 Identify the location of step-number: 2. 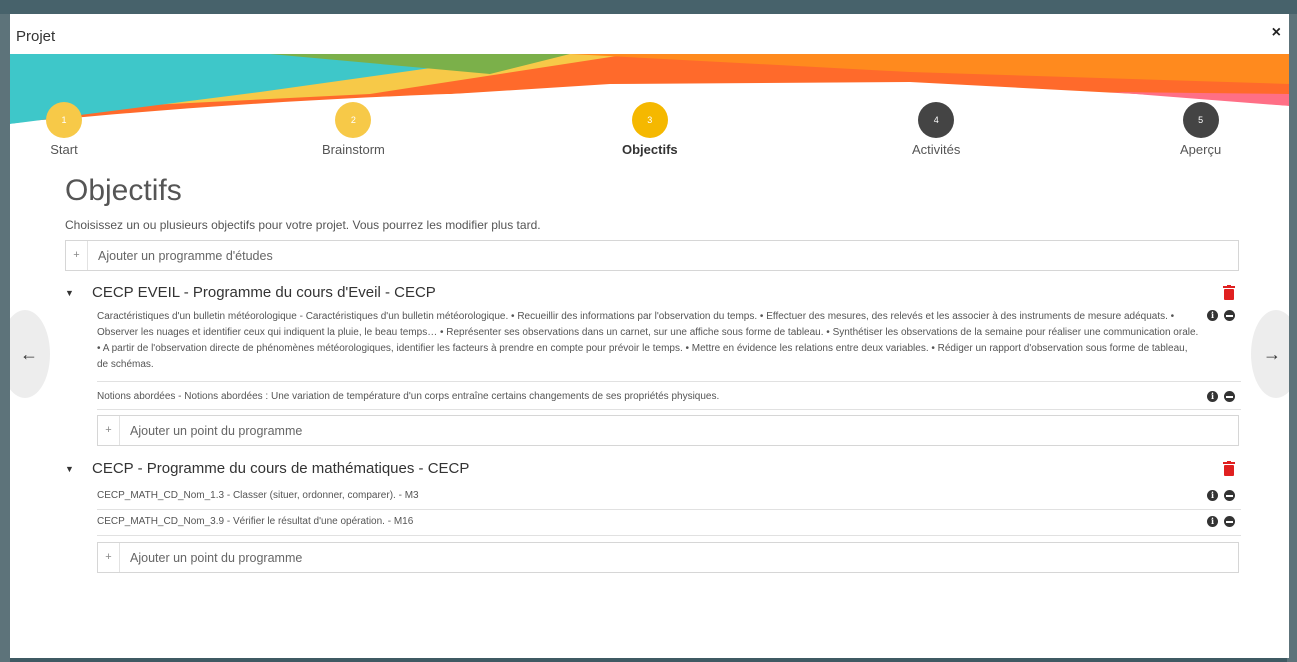
(353, 120).